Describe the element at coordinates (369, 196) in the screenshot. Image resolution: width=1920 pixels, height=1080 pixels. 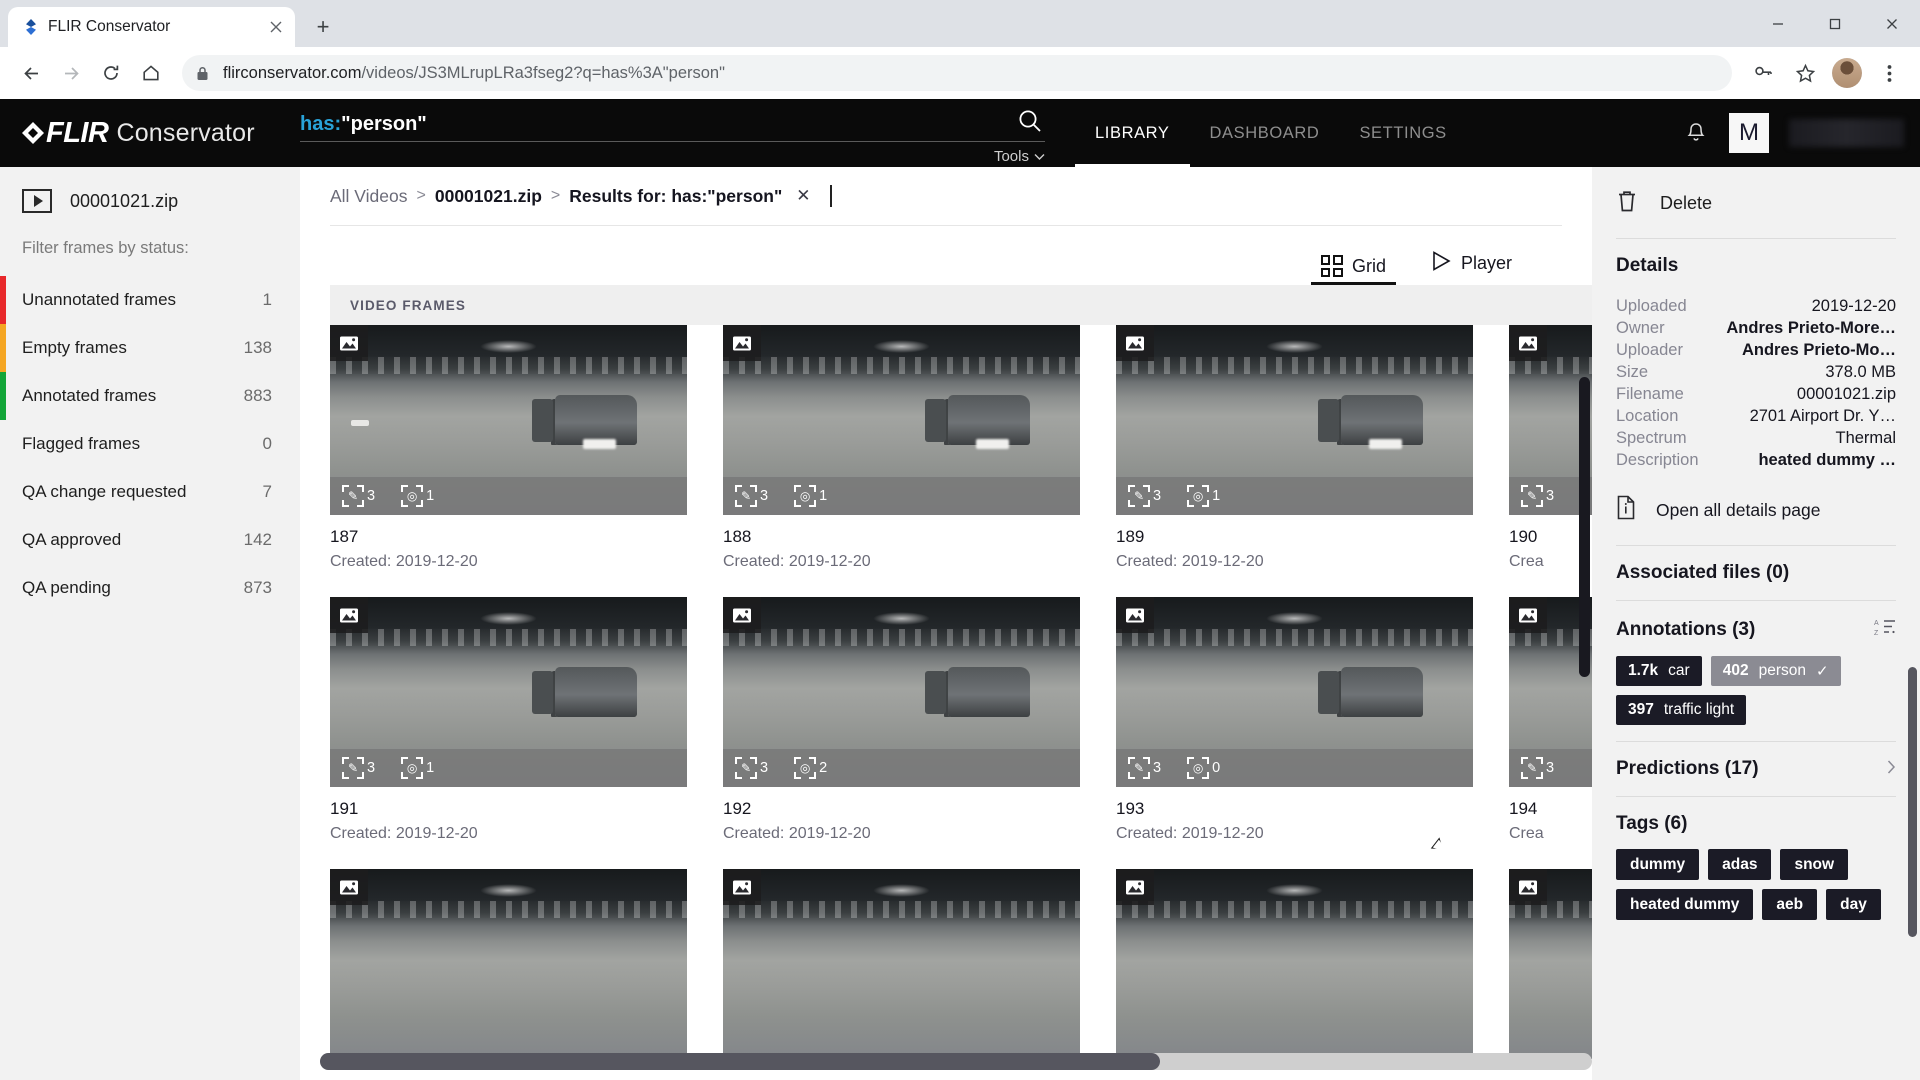
I see `breadcrumb-all-videos: All Videos` at that location.